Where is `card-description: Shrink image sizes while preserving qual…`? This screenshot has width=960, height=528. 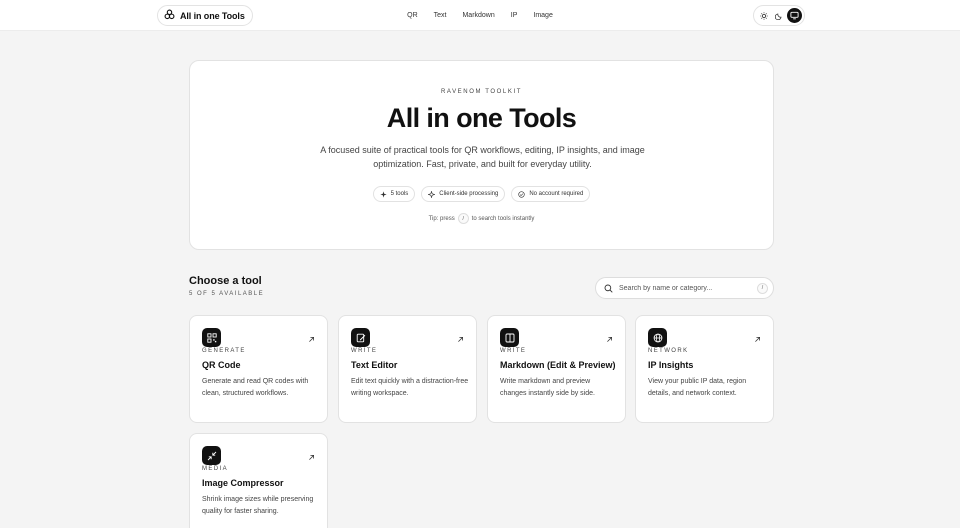
card-description: Shrink image sizes while preserving qual… is located at coordinates (258, 505).